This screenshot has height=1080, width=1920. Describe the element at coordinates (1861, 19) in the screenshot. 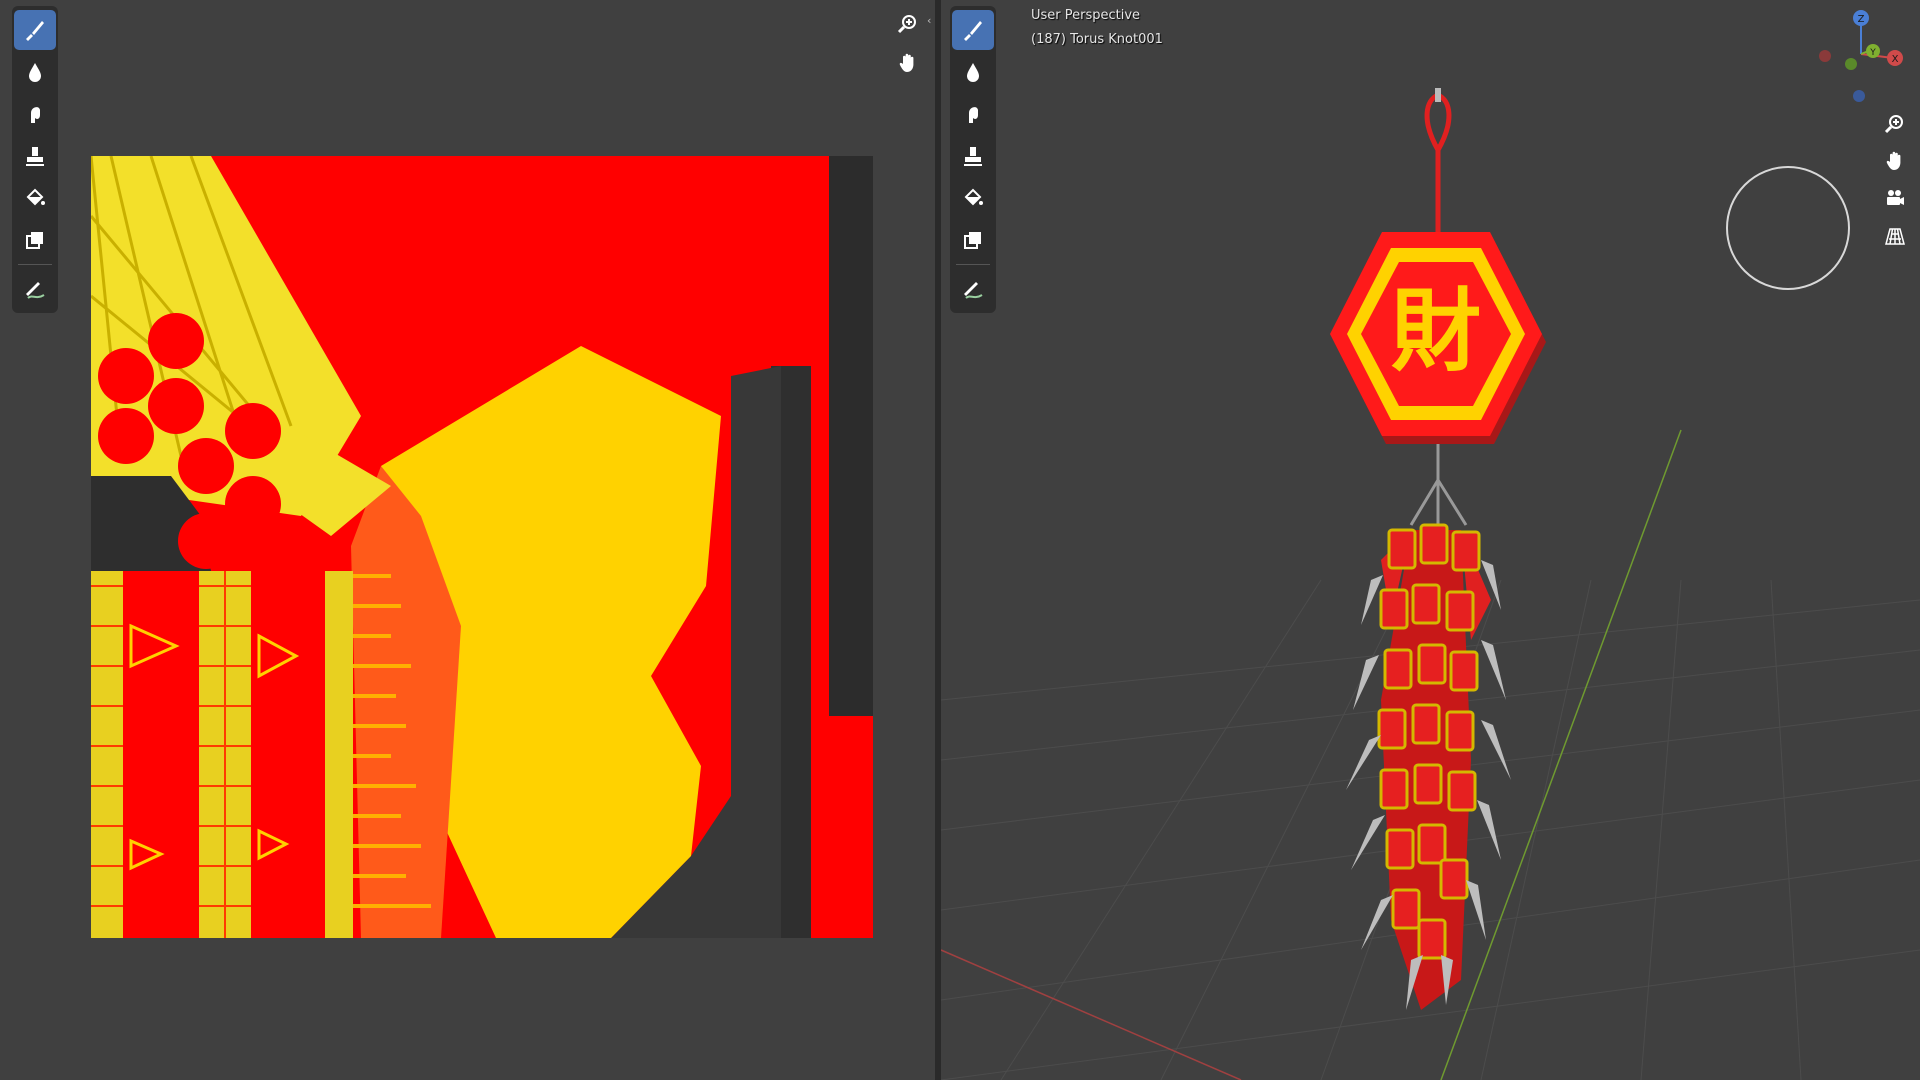

I see `gizmo-z-label: Z` at that location.